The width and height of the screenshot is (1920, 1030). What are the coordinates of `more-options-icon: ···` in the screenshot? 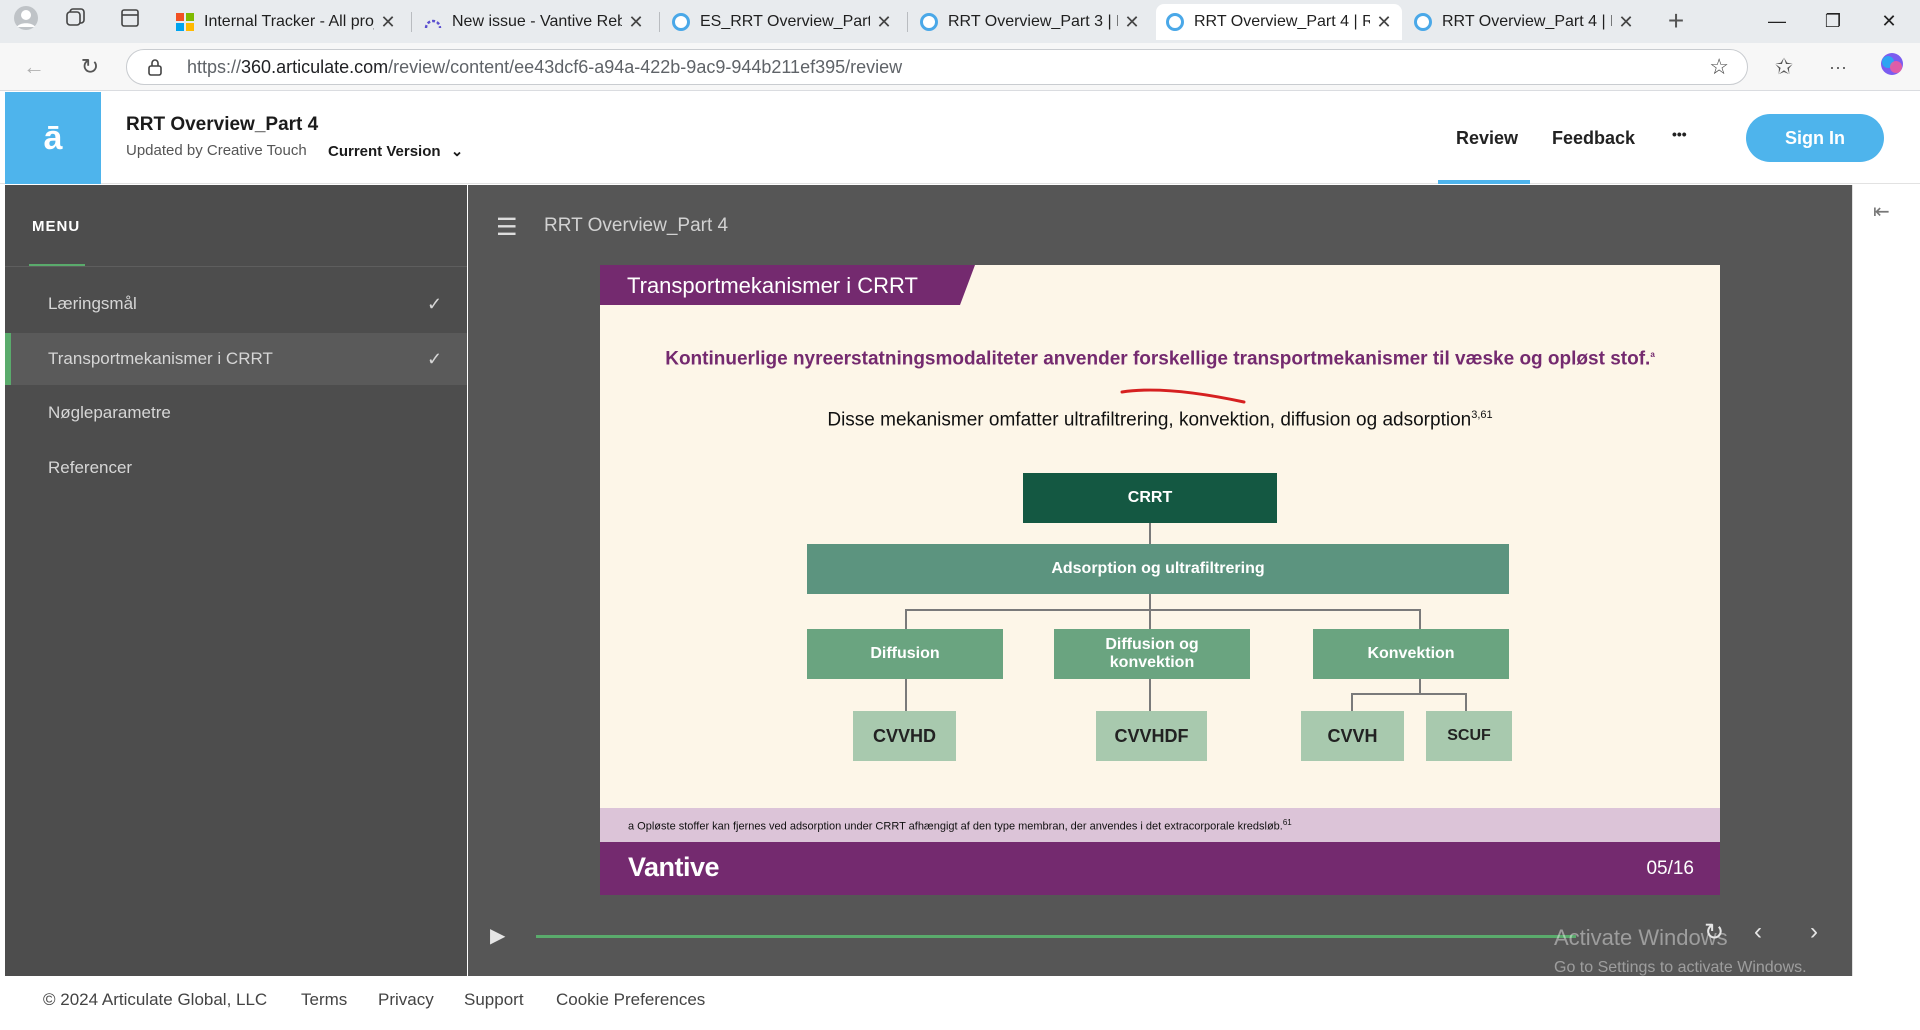 It's located at (1838, 67).